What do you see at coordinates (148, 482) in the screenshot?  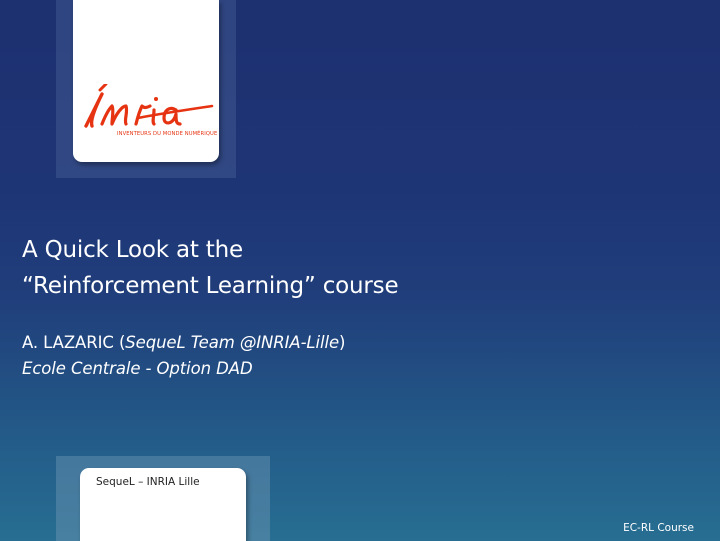 I see `footer-left-label: SequeL – INRIA Lille` at bounding box center [148, 482].